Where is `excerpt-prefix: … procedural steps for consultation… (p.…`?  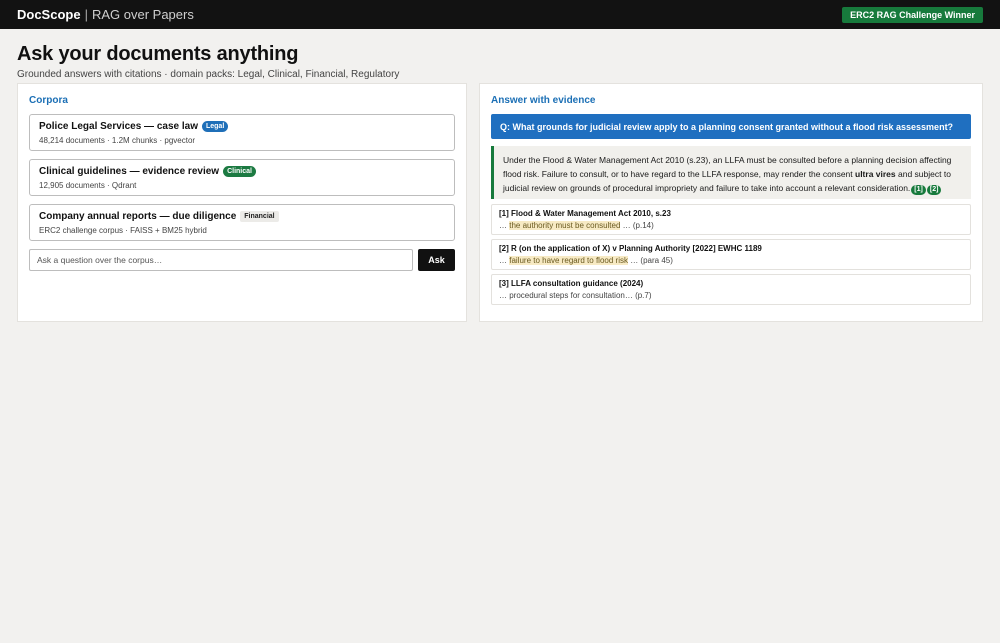
excerpt-prefix: … procedural steps for consultation… (p.… is located at coordinates (575, 295).